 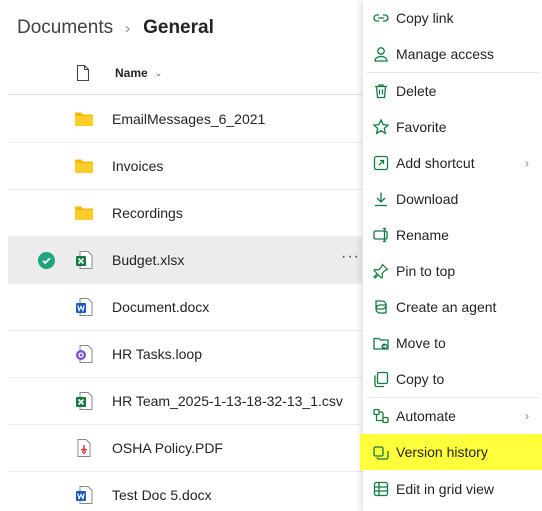 I want to click on rename-icon, so click(x=381, y=235).